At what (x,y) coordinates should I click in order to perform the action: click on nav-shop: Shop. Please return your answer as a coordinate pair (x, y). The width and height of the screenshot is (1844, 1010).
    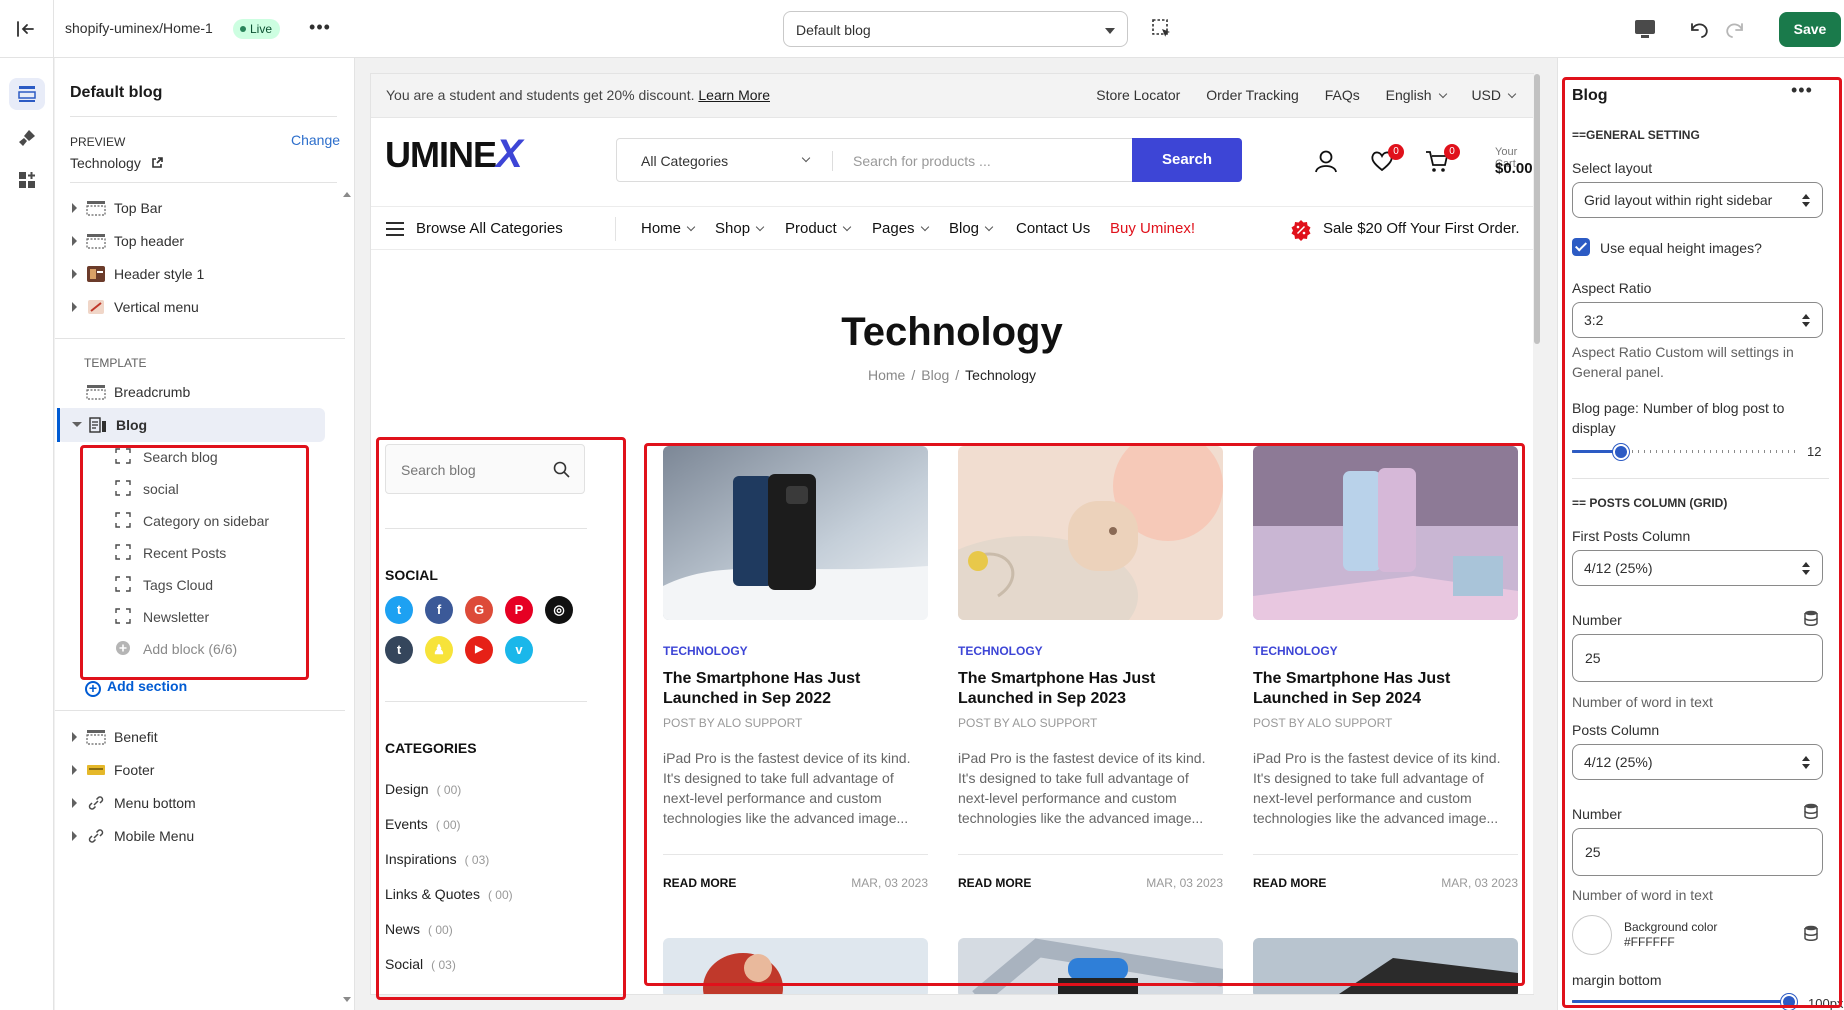
    Looking at the image, I should click on (739, 228).